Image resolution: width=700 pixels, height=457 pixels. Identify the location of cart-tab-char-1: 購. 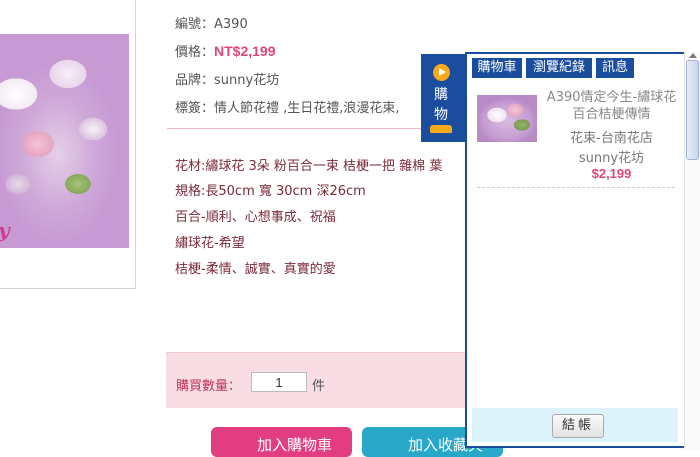
(441, 95).